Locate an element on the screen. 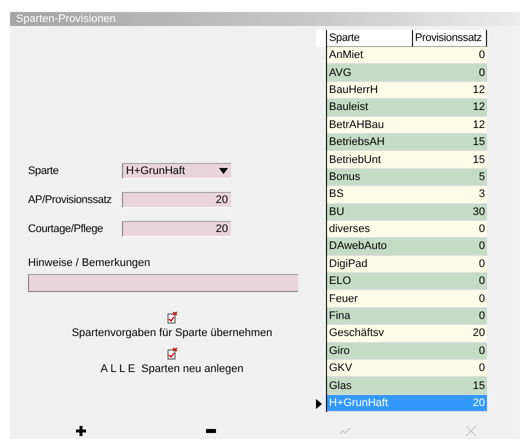  table-row: Giro 0 is located at coordinates (407, 351).